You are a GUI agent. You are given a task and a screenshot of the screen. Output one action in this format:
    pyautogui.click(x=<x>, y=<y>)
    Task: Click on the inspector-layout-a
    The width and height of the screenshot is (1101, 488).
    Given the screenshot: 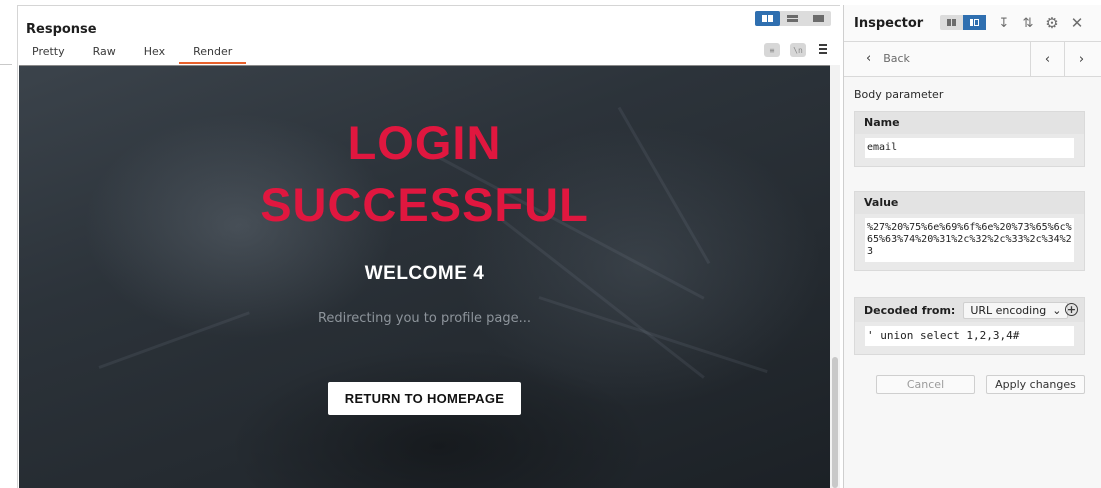 What is the action you would take?
    pyautogui.click(x=951, y=22)
    